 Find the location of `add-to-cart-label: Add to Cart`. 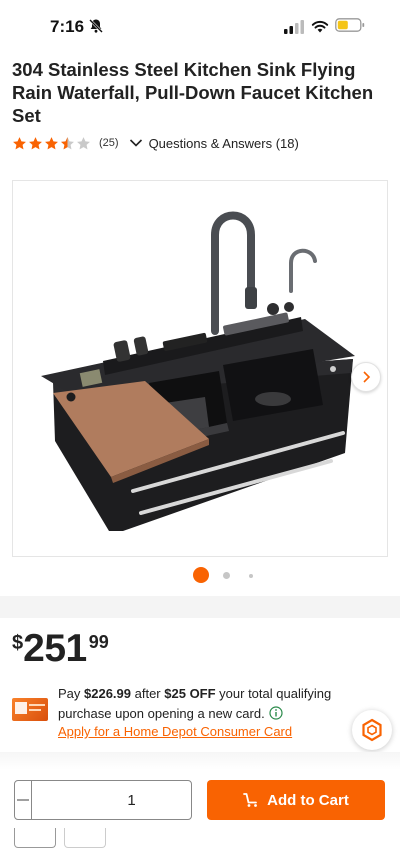

add-to-cart-label: Add to Cart is located at coordinates (308, 800).